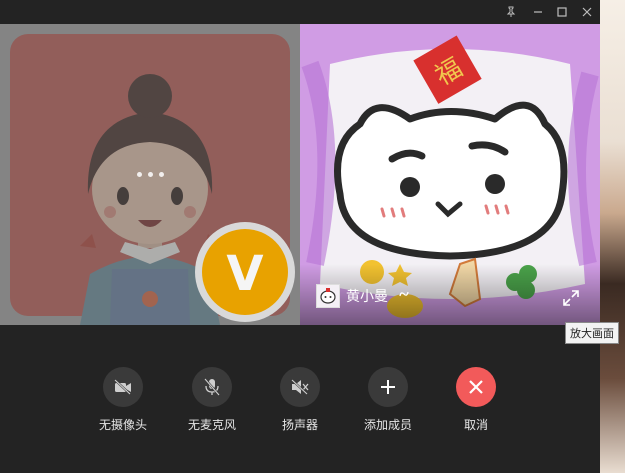 The height and width of the screenshot is (473, 625). What do you see at coordinates (388, 387) in the screenshot?
I see `plus-icon` at bounding box center [388, 387].